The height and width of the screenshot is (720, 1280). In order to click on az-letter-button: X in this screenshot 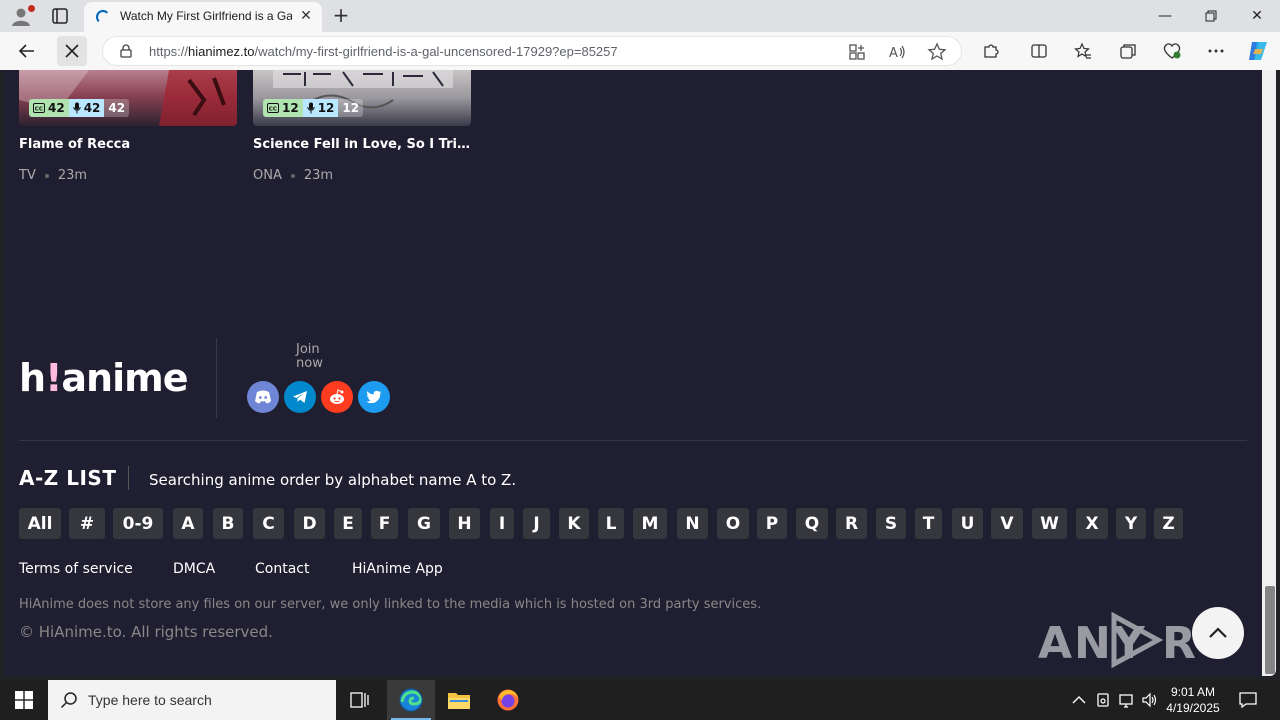, I will do `click(1092, 523)`.